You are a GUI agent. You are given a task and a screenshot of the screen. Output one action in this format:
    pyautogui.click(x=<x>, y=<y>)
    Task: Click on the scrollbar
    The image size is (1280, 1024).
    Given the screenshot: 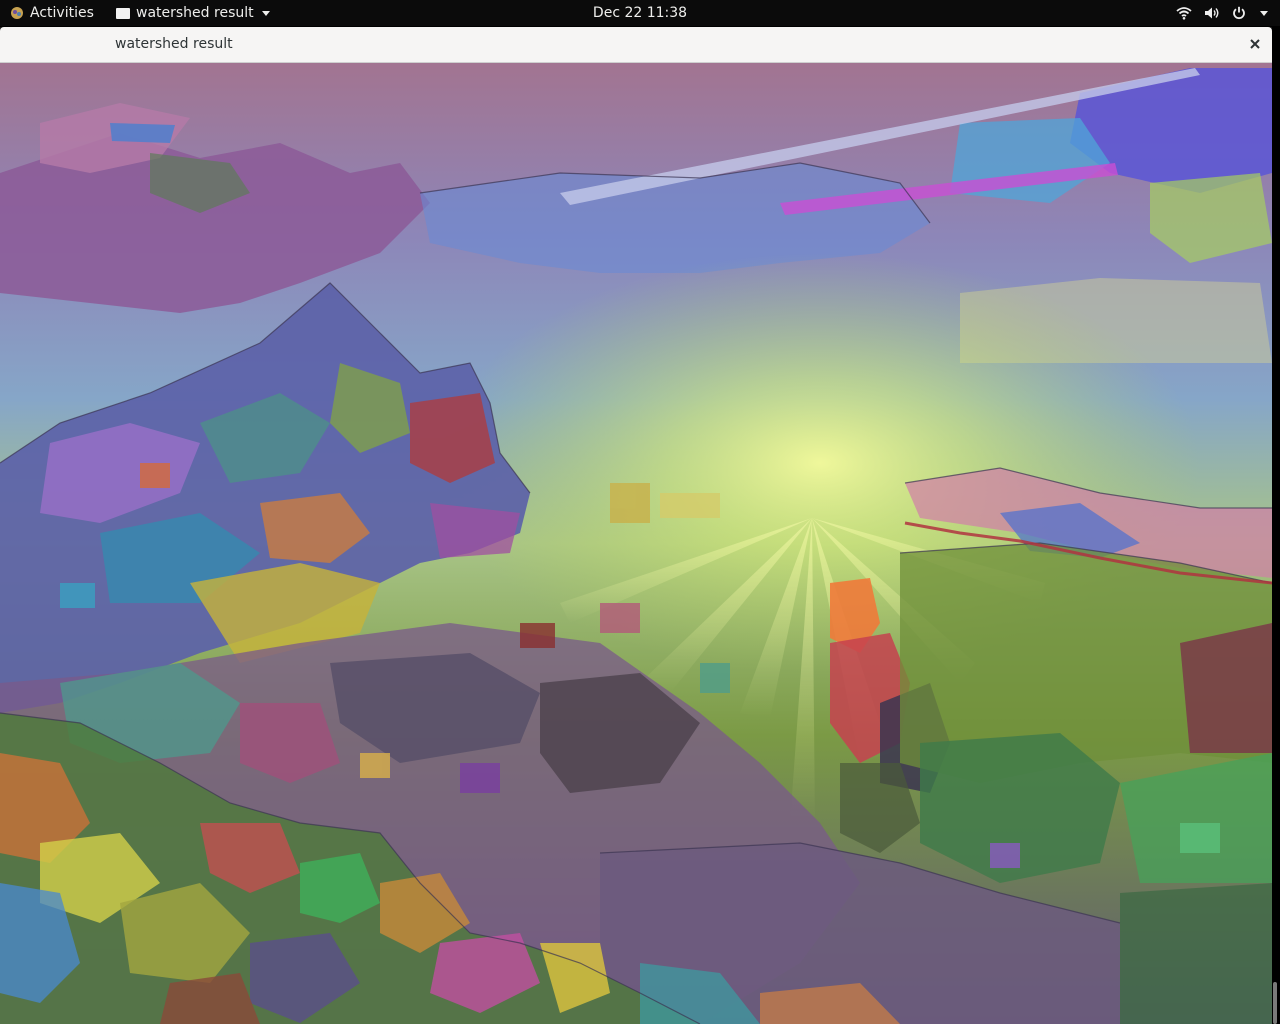 What is the action you would take?
    pyautogui.click(x=1275, y=1003)
    